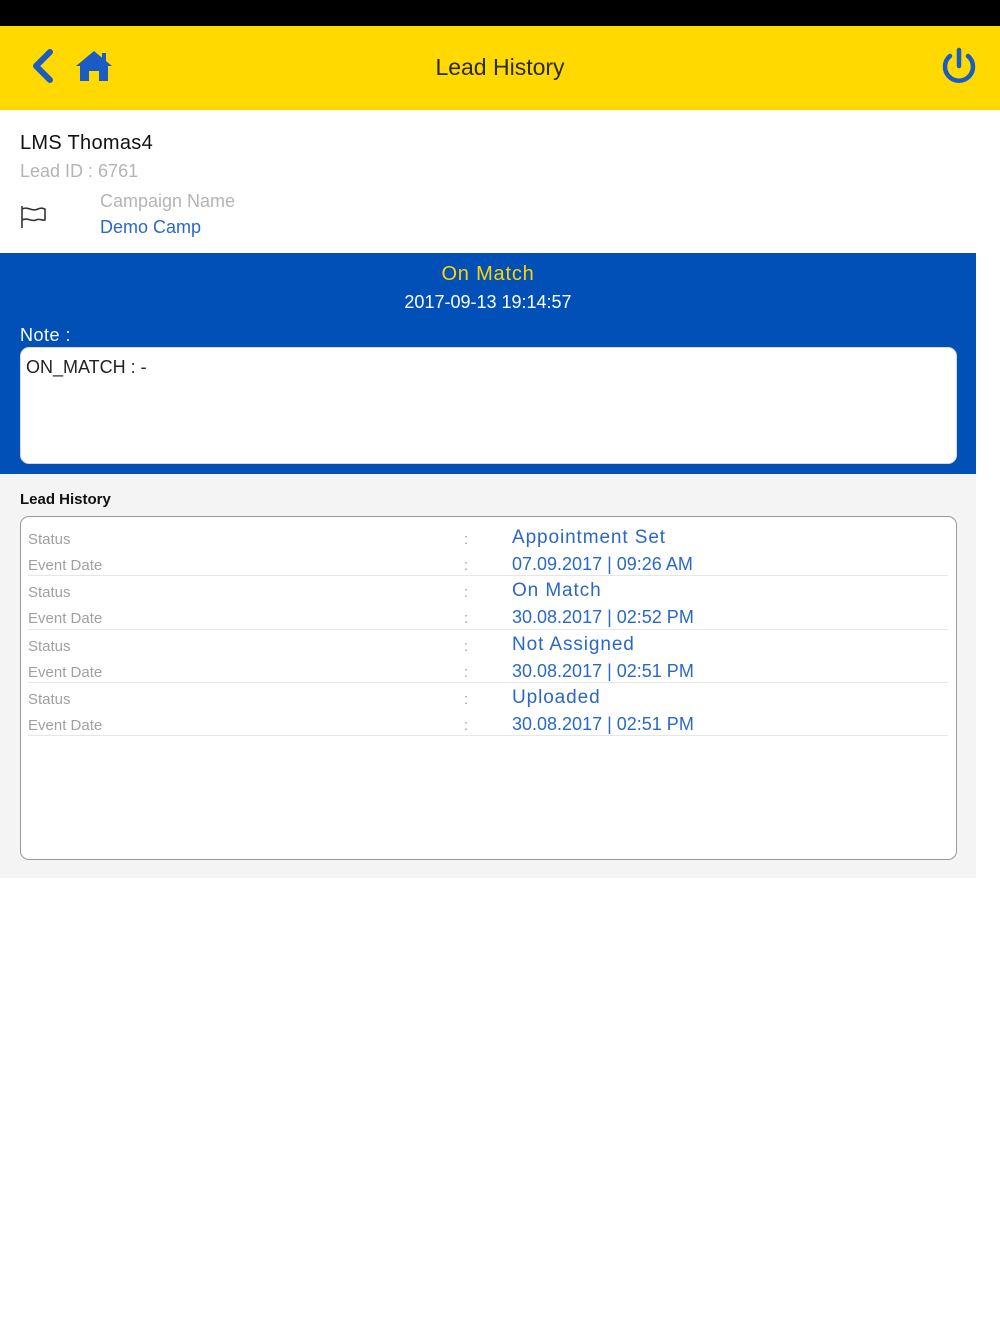 The height and width of the screenshot is (1334, 1000). Describe the element at coordinates (86, 143) in the screenshot. I see `lead-name: LMS Thomas4` at that location.